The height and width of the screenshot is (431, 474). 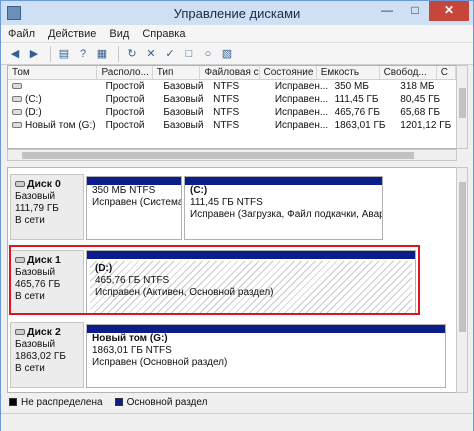 What do you see at coordinates (183, 99) in the screenshot?
I see `type-cell: Базовый` at bounding box center [183, 99].